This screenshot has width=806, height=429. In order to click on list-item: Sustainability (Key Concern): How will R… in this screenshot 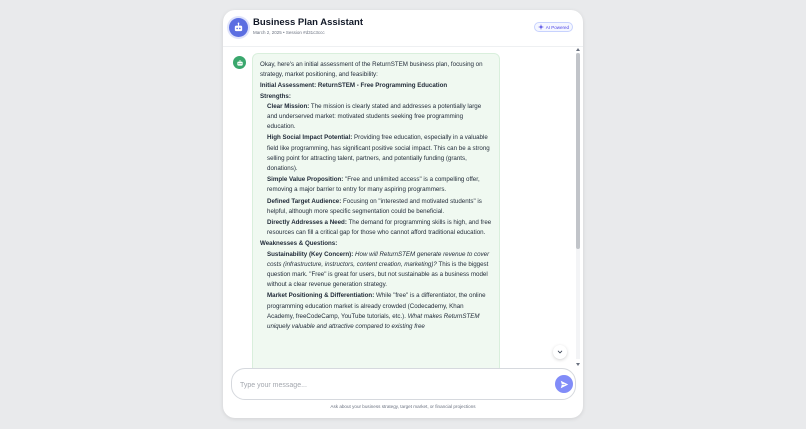, I will do `click(378, 269)`.